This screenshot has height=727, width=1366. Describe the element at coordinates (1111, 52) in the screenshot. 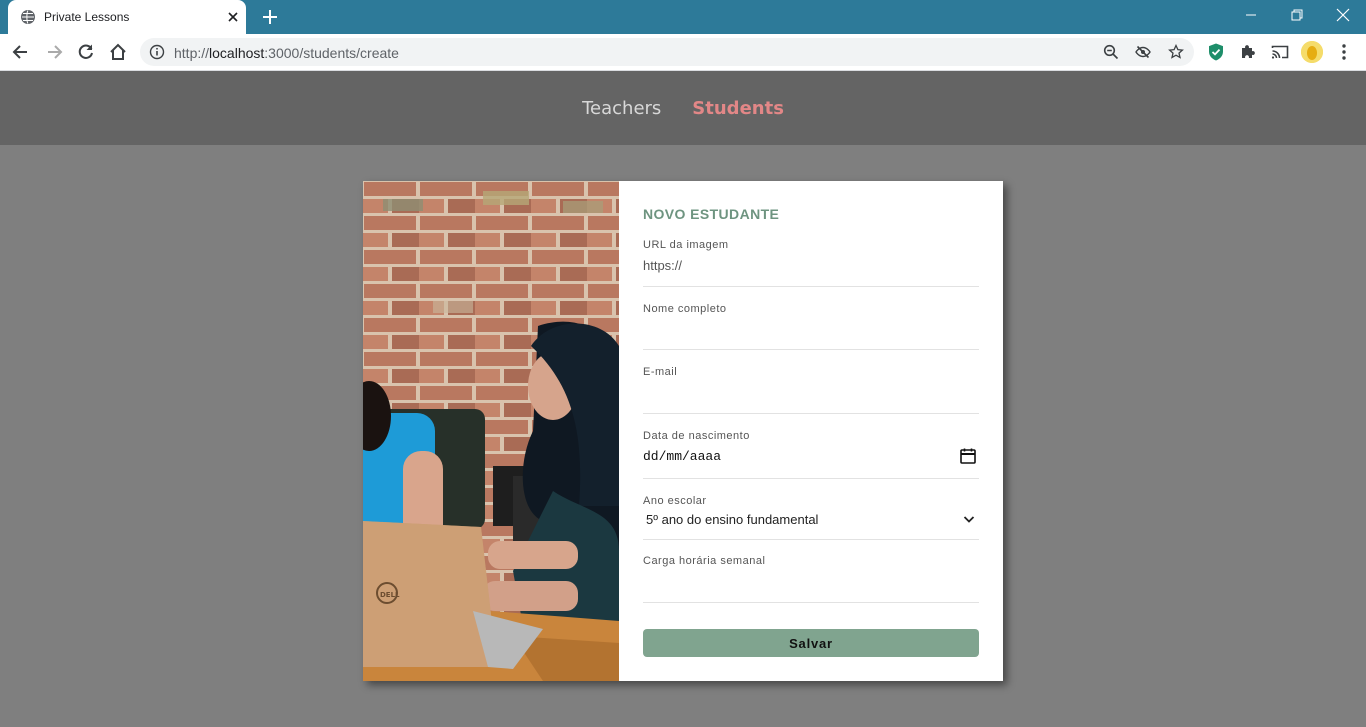

I see `zoom-icon` at that location.